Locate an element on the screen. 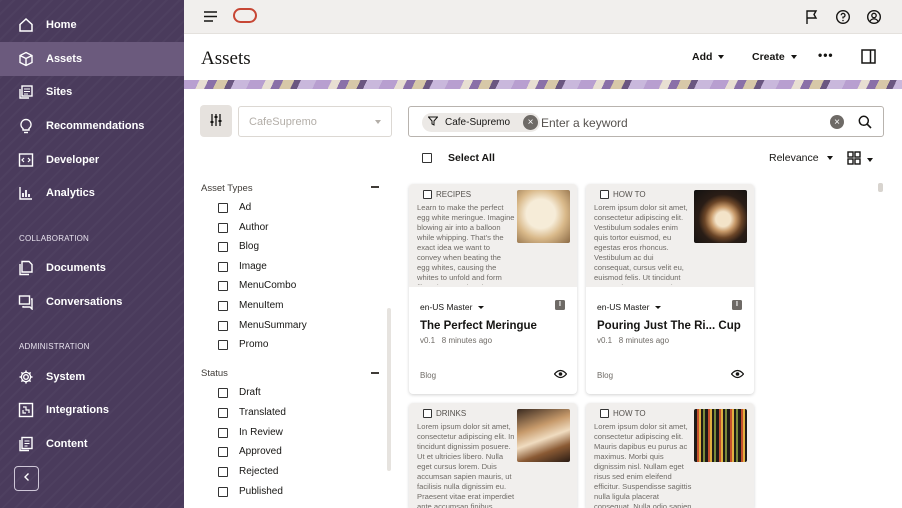 Image resolution: width=902 pixels, height=508 pixels. status-option: Published is located at coordinates (250, 491).